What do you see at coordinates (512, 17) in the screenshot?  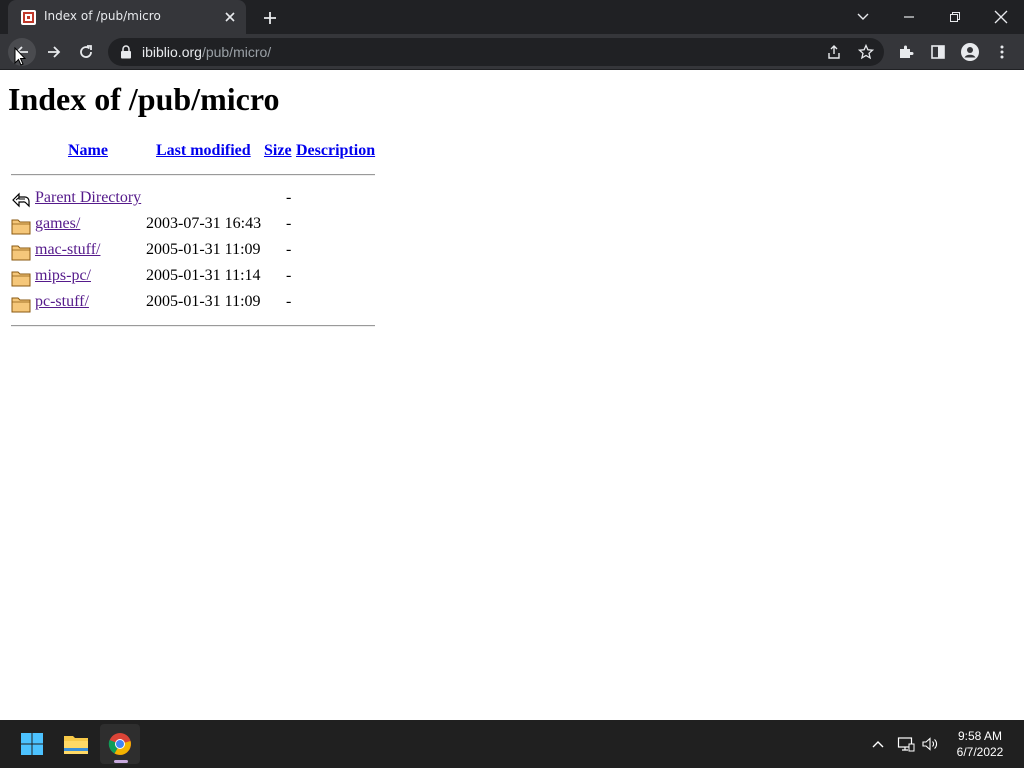 I see `tab-strip: Index of /pub/micro` at bounding box center [512, 17].